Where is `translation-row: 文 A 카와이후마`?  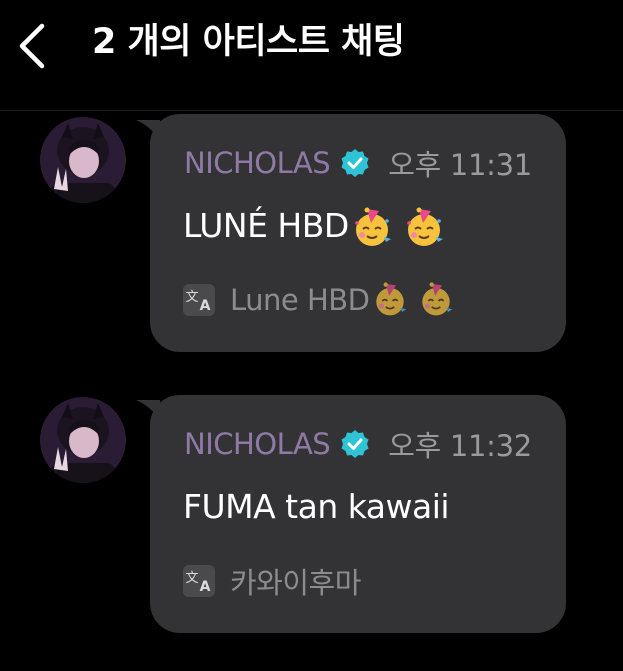 translation-row: 文 A 카와이후마 is located at coordinates (271, 581).